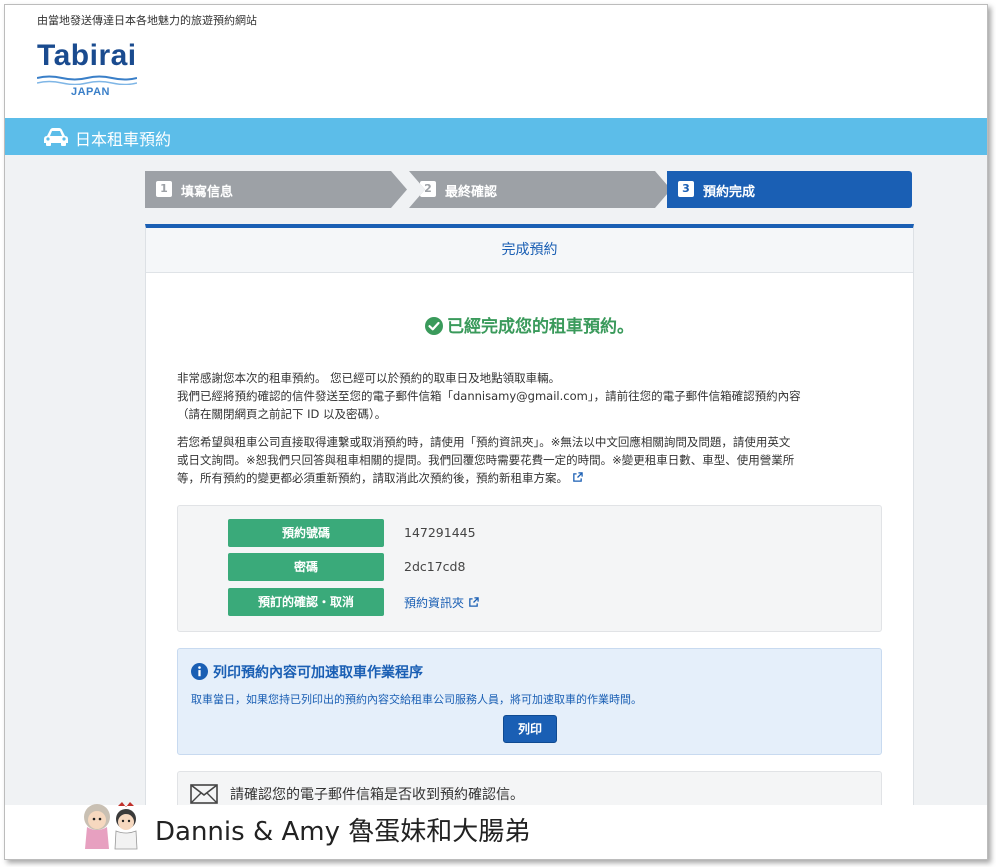 This screenshot has width=996, height=867. What do you see at coordinates (496, 136) in the screenshot?
I see `section-bar: 日本租車預約` at bounding box center [496, 136].